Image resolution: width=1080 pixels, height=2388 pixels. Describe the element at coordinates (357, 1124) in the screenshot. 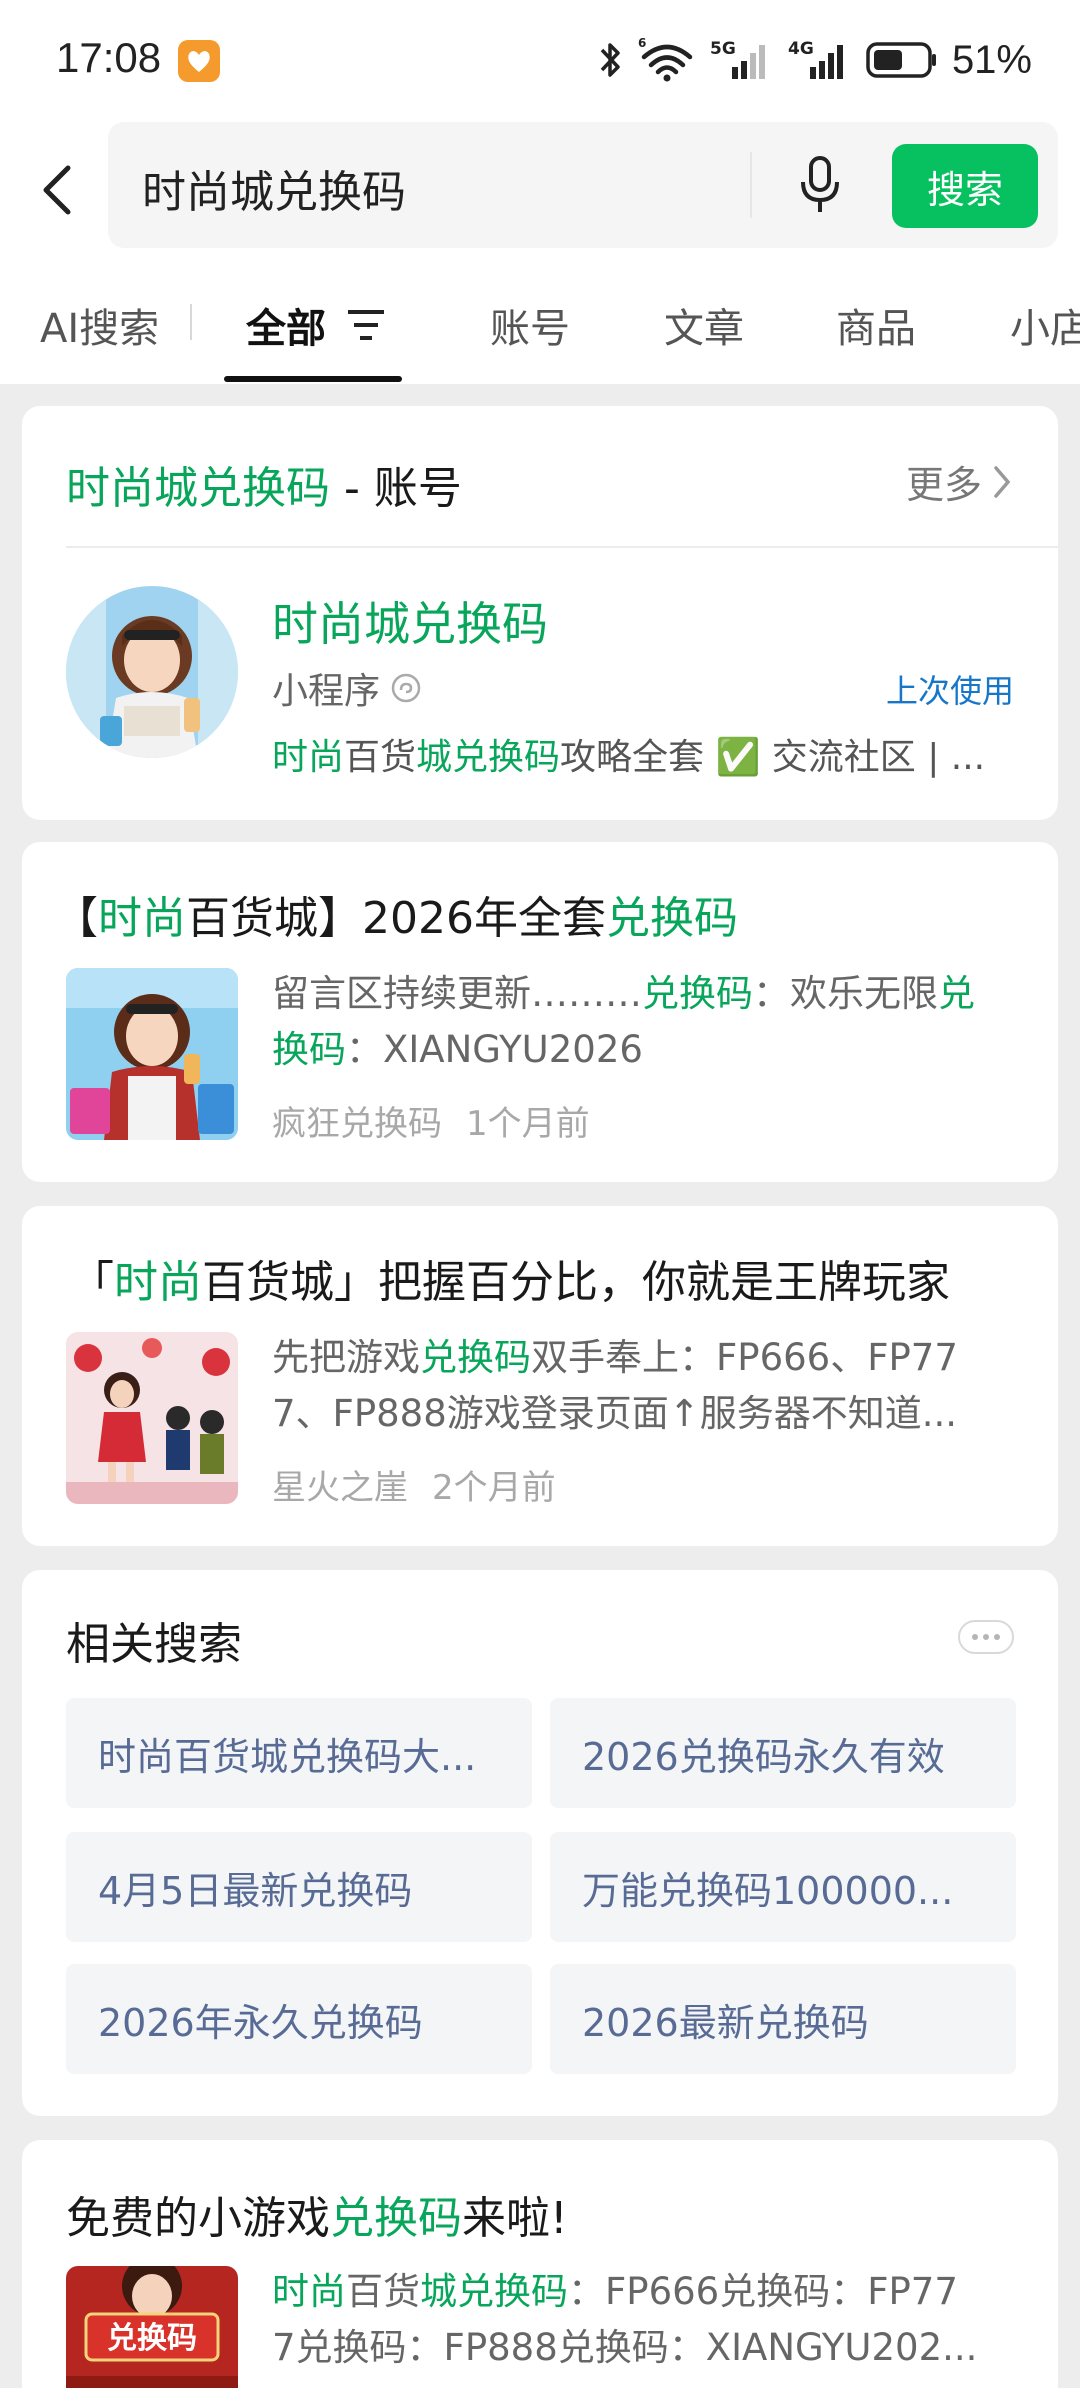

I see `result-source: 疯狂兑换码` at that location.